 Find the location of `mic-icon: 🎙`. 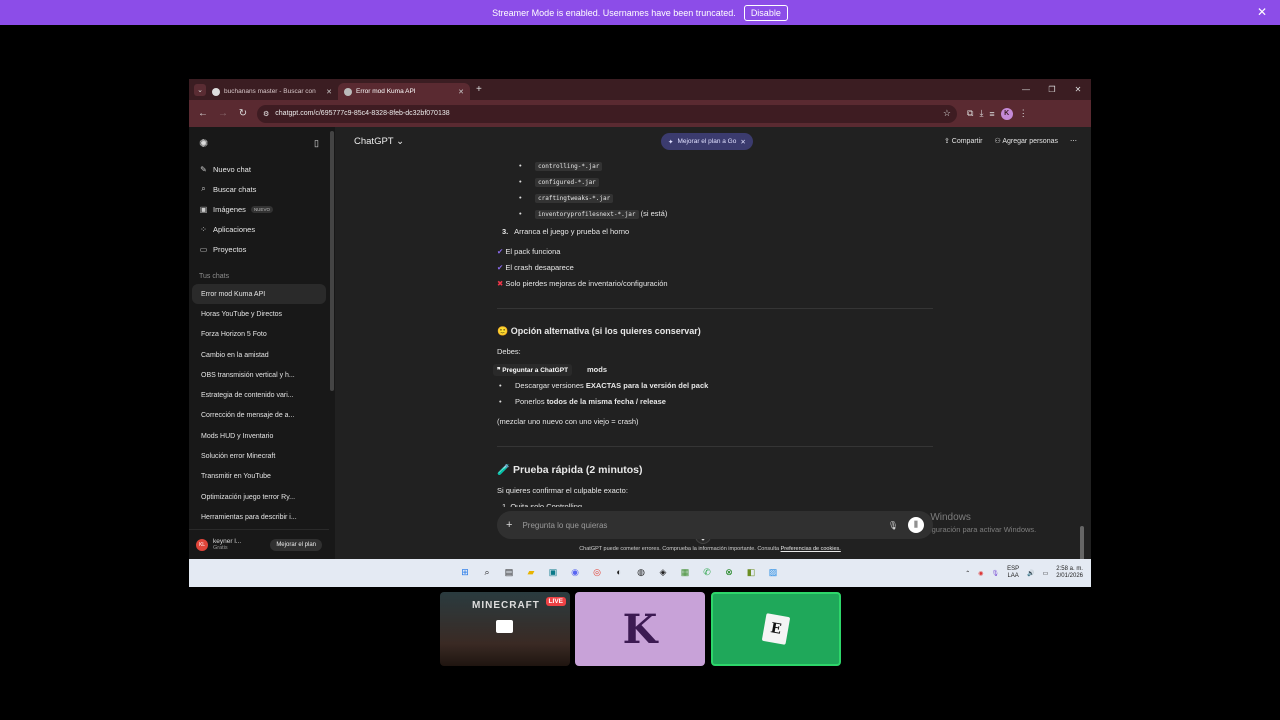

mic-icon: 🎙 is located at coordinates (893, 525).